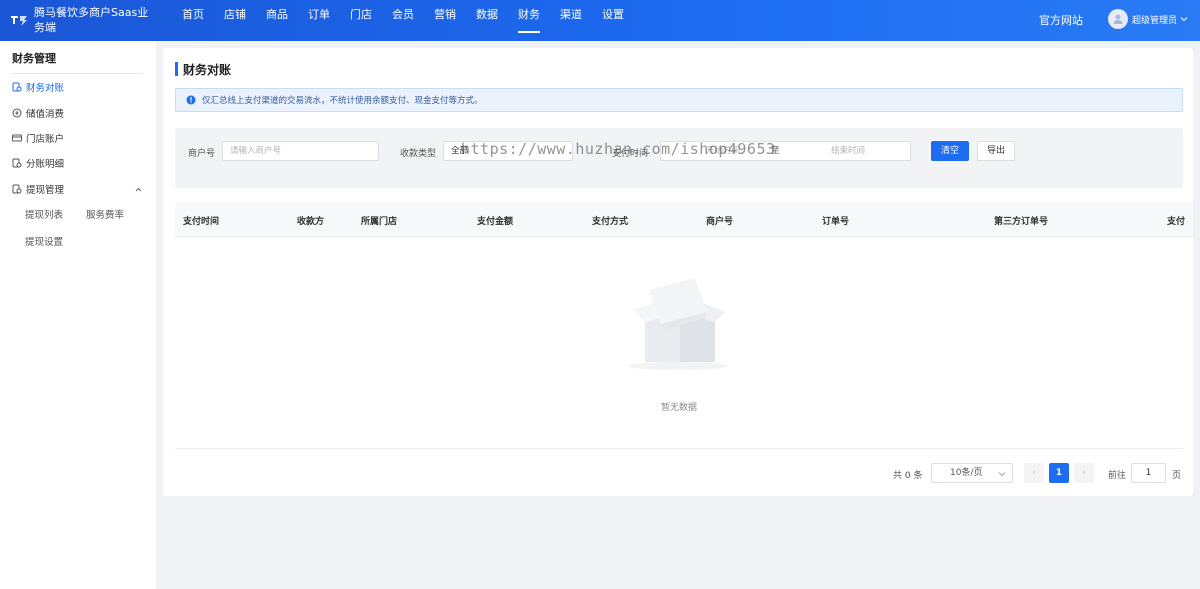 The width and height of the screenshot is (1200, 589). I want to click on goto-label: 前往, so click(1117, 476).